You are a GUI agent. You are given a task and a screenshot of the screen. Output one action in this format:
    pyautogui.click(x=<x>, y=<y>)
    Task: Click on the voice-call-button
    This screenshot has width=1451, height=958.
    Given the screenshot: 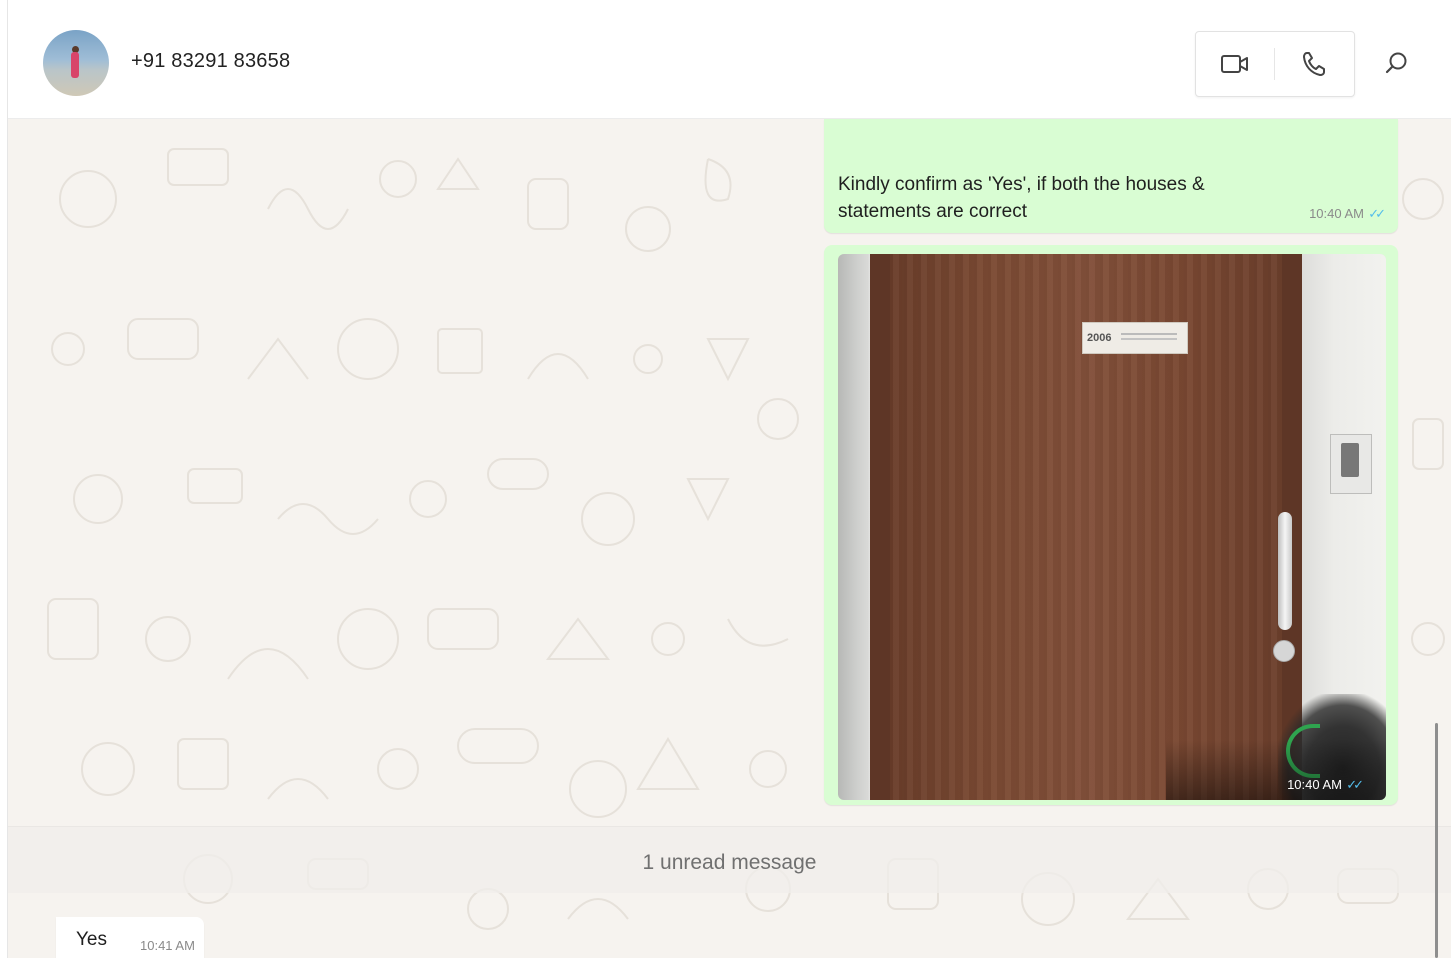 What is the action you would take?
    pyautogui.click(x=1314, y=64)
    